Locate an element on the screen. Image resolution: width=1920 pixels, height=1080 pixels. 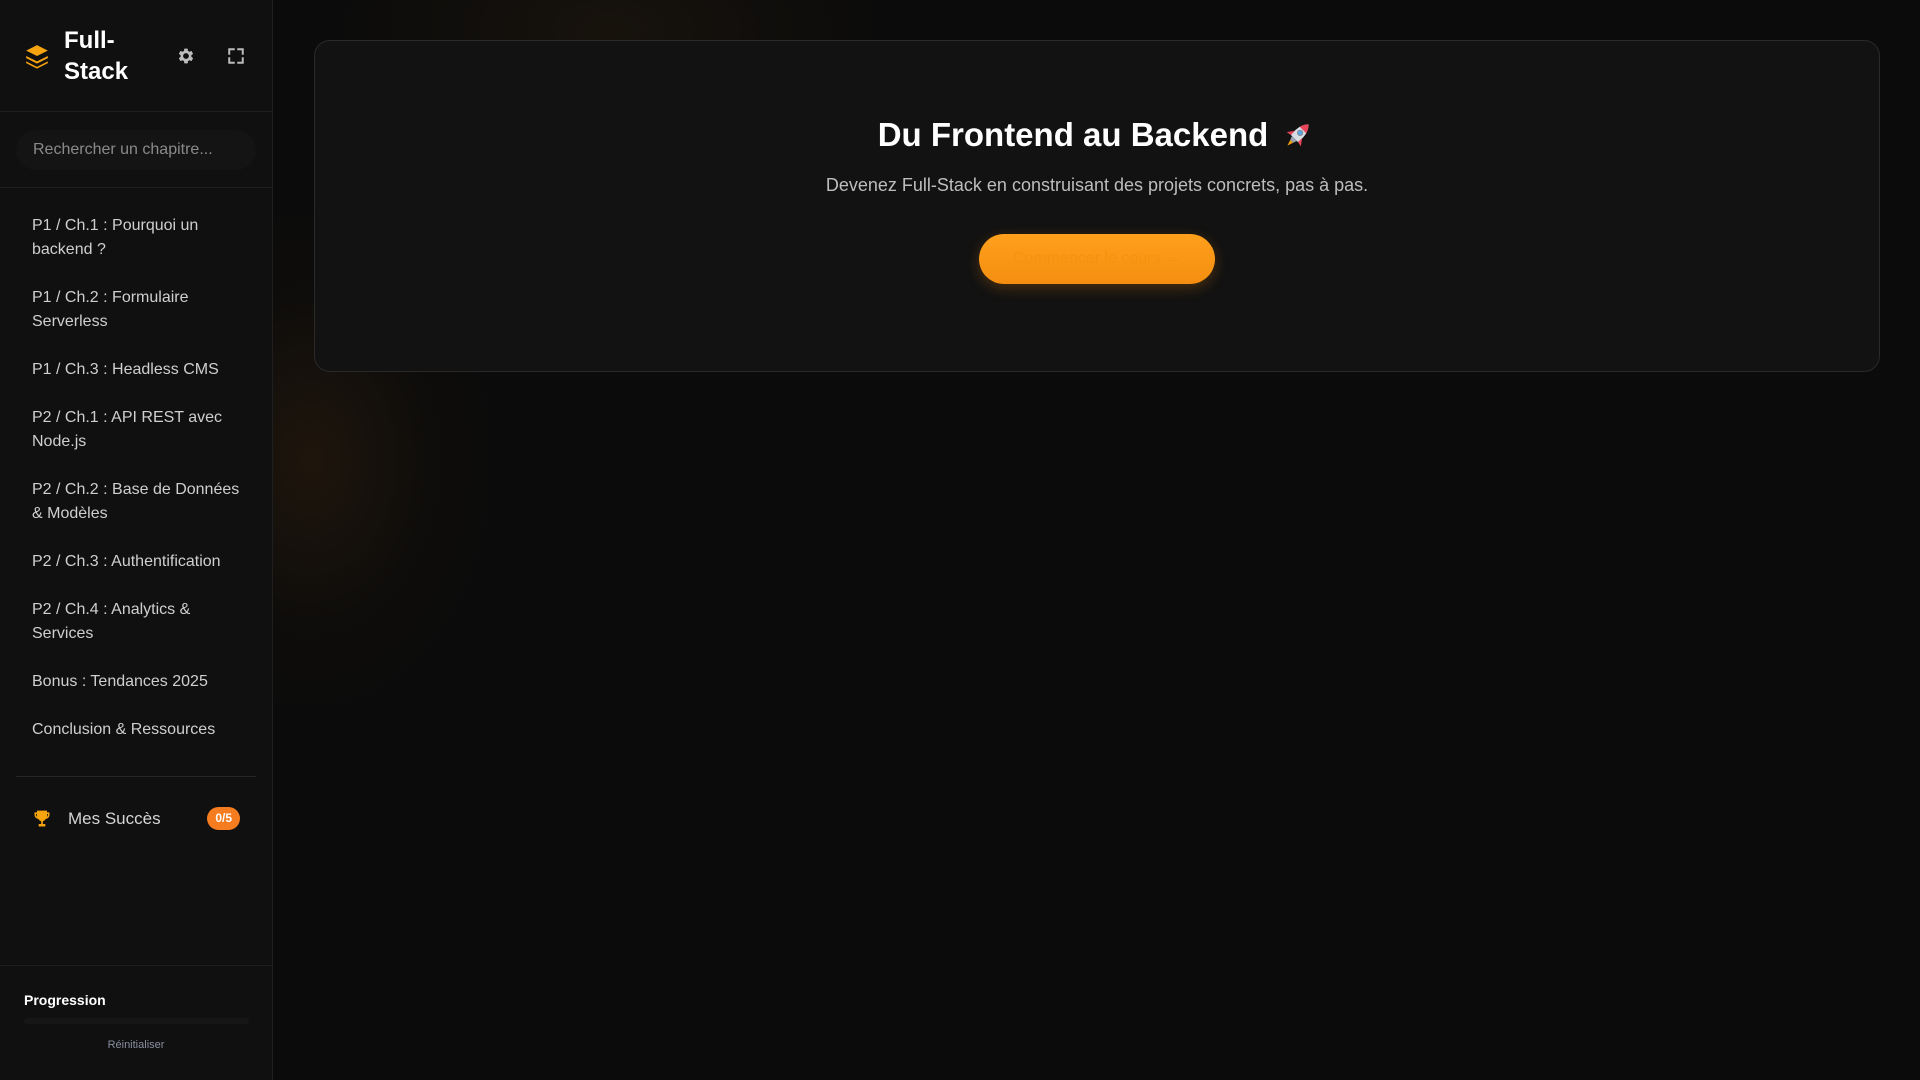
achievements-label: Mes Succès is located at coordinates (114, 818).